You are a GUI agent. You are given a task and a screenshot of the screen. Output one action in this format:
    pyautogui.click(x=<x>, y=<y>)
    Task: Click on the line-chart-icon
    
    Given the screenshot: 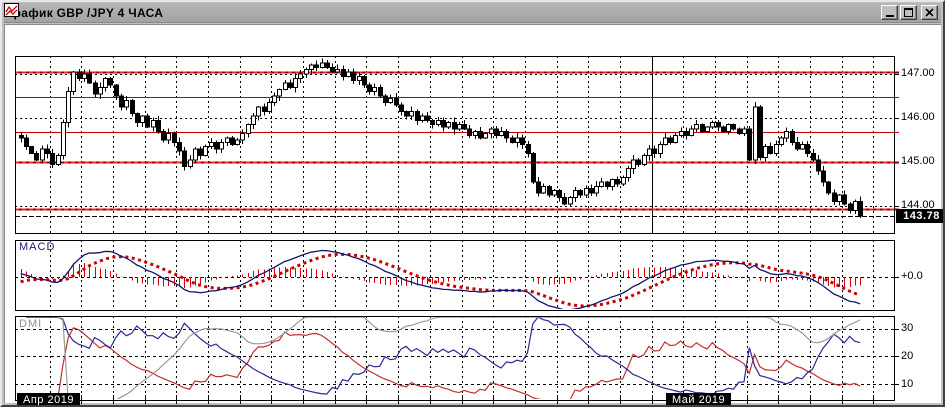 What is the action you would take?
    pyautogui.click(x=11, y=10)
    